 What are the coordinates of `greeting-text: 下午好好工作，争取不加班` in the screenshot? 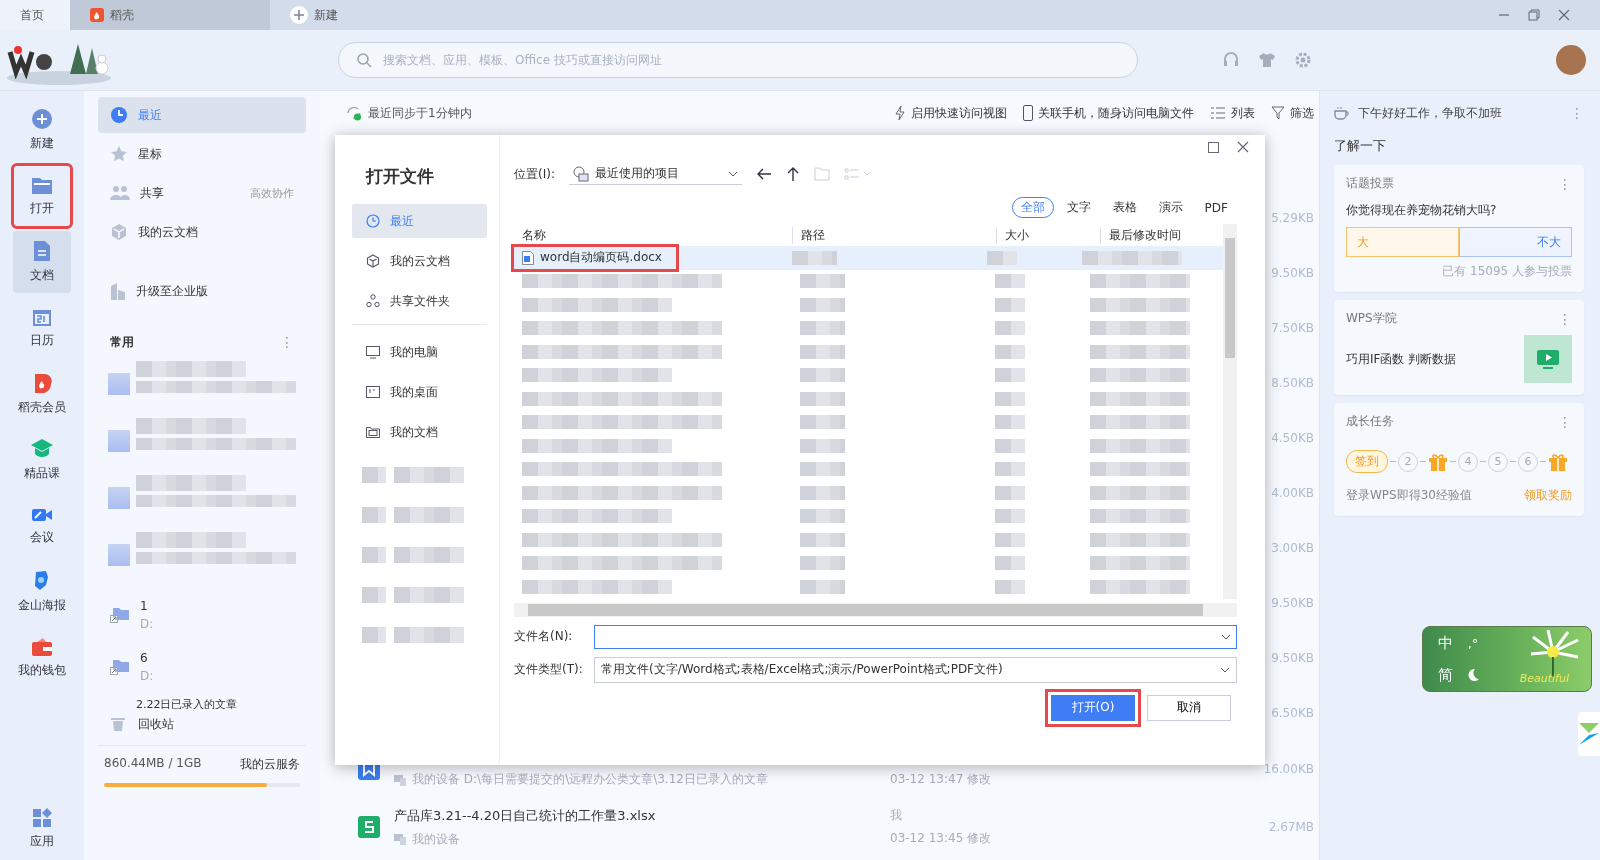 It's located at (1430, 113).